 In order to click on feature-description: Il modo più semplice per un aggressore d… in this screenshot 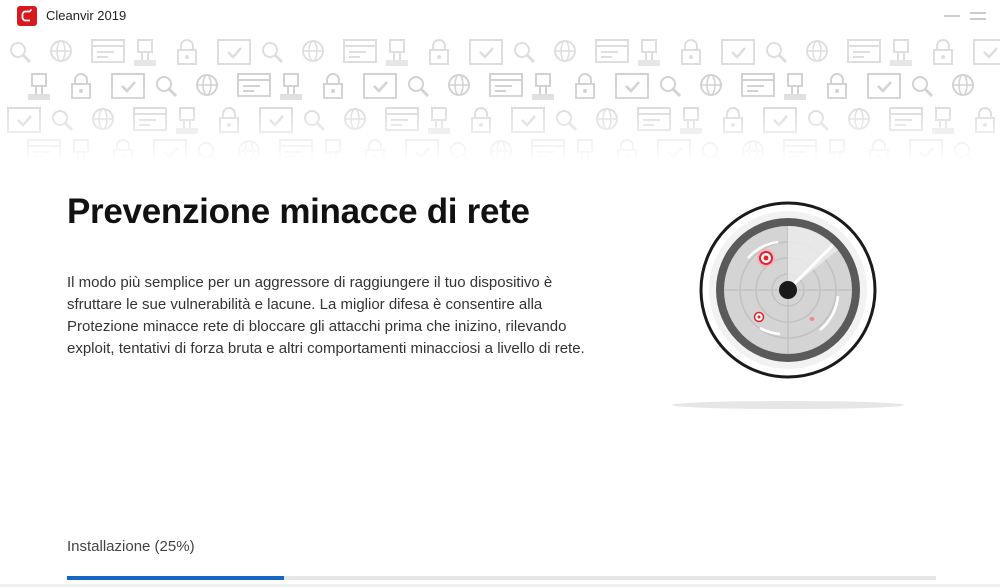, I will do `click(326, 315)`.